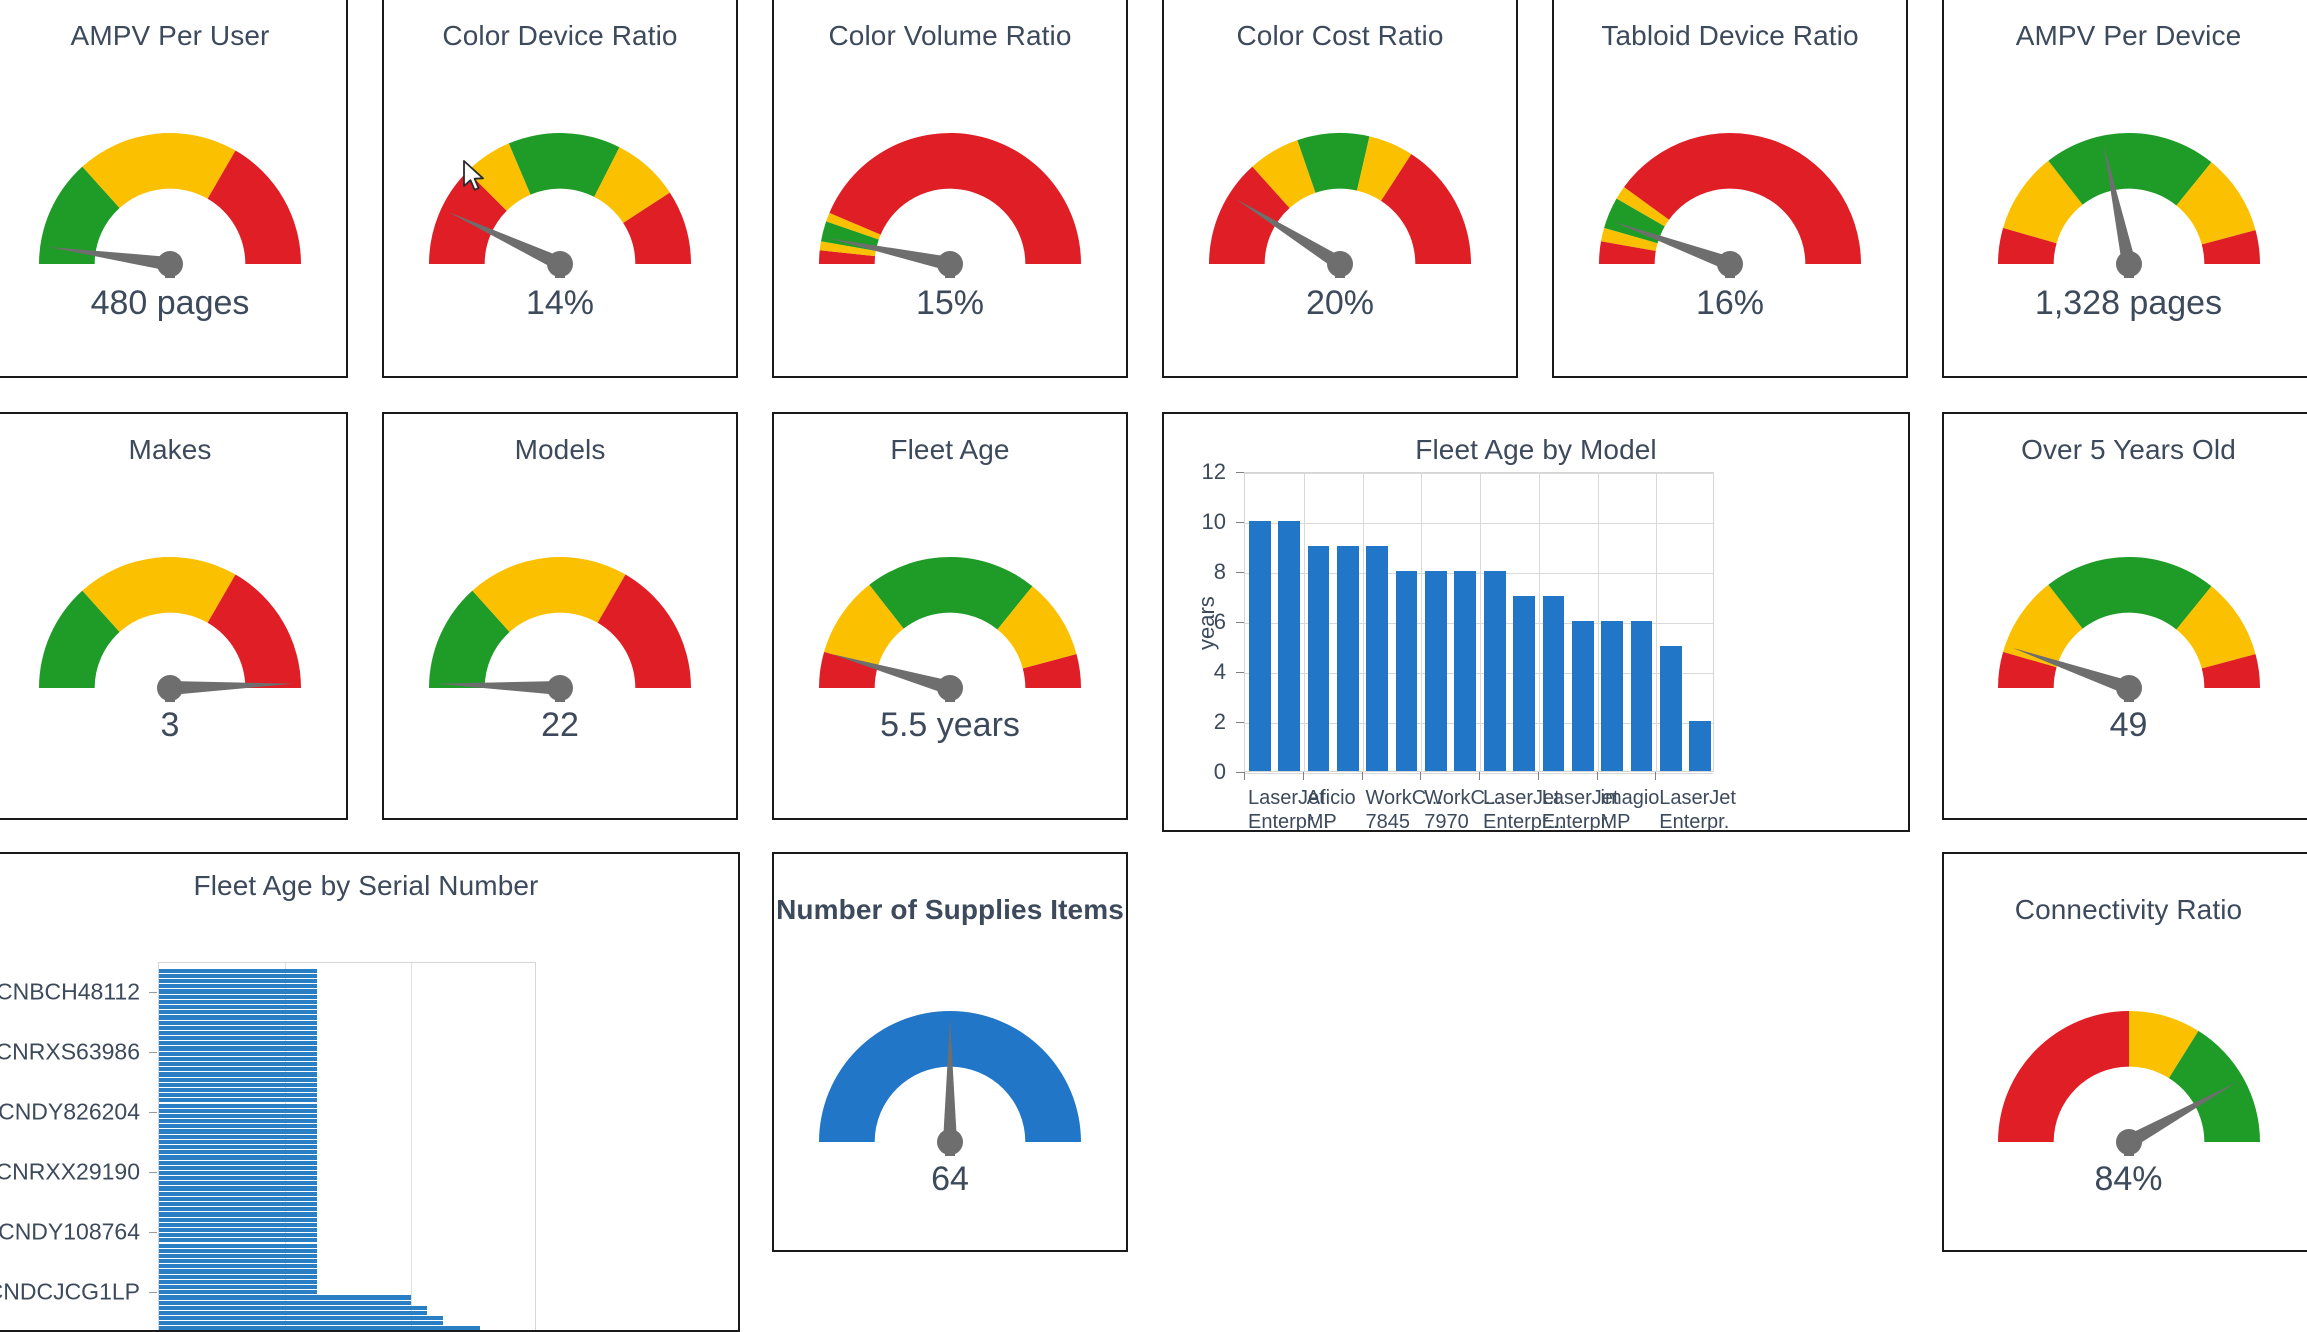 The width and height of the screenshot is (2307, 1332). What do you see at coordinates (174, 616) in the screenshot?
I see `kpi-card-makes: Makes3` at bounding box center [174, 616].